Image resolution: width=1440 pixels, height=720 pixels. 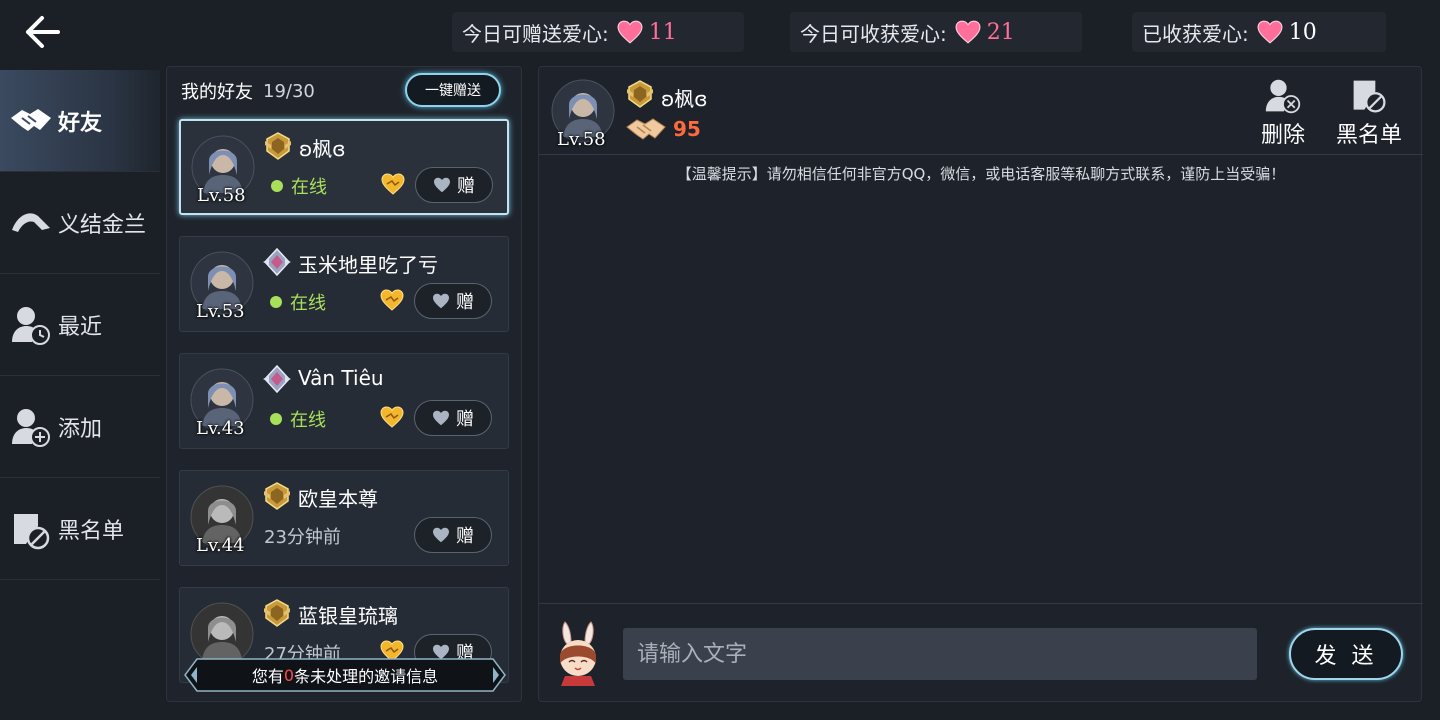 I want to click on emoji-button-icon, so click(x=578, y=652).